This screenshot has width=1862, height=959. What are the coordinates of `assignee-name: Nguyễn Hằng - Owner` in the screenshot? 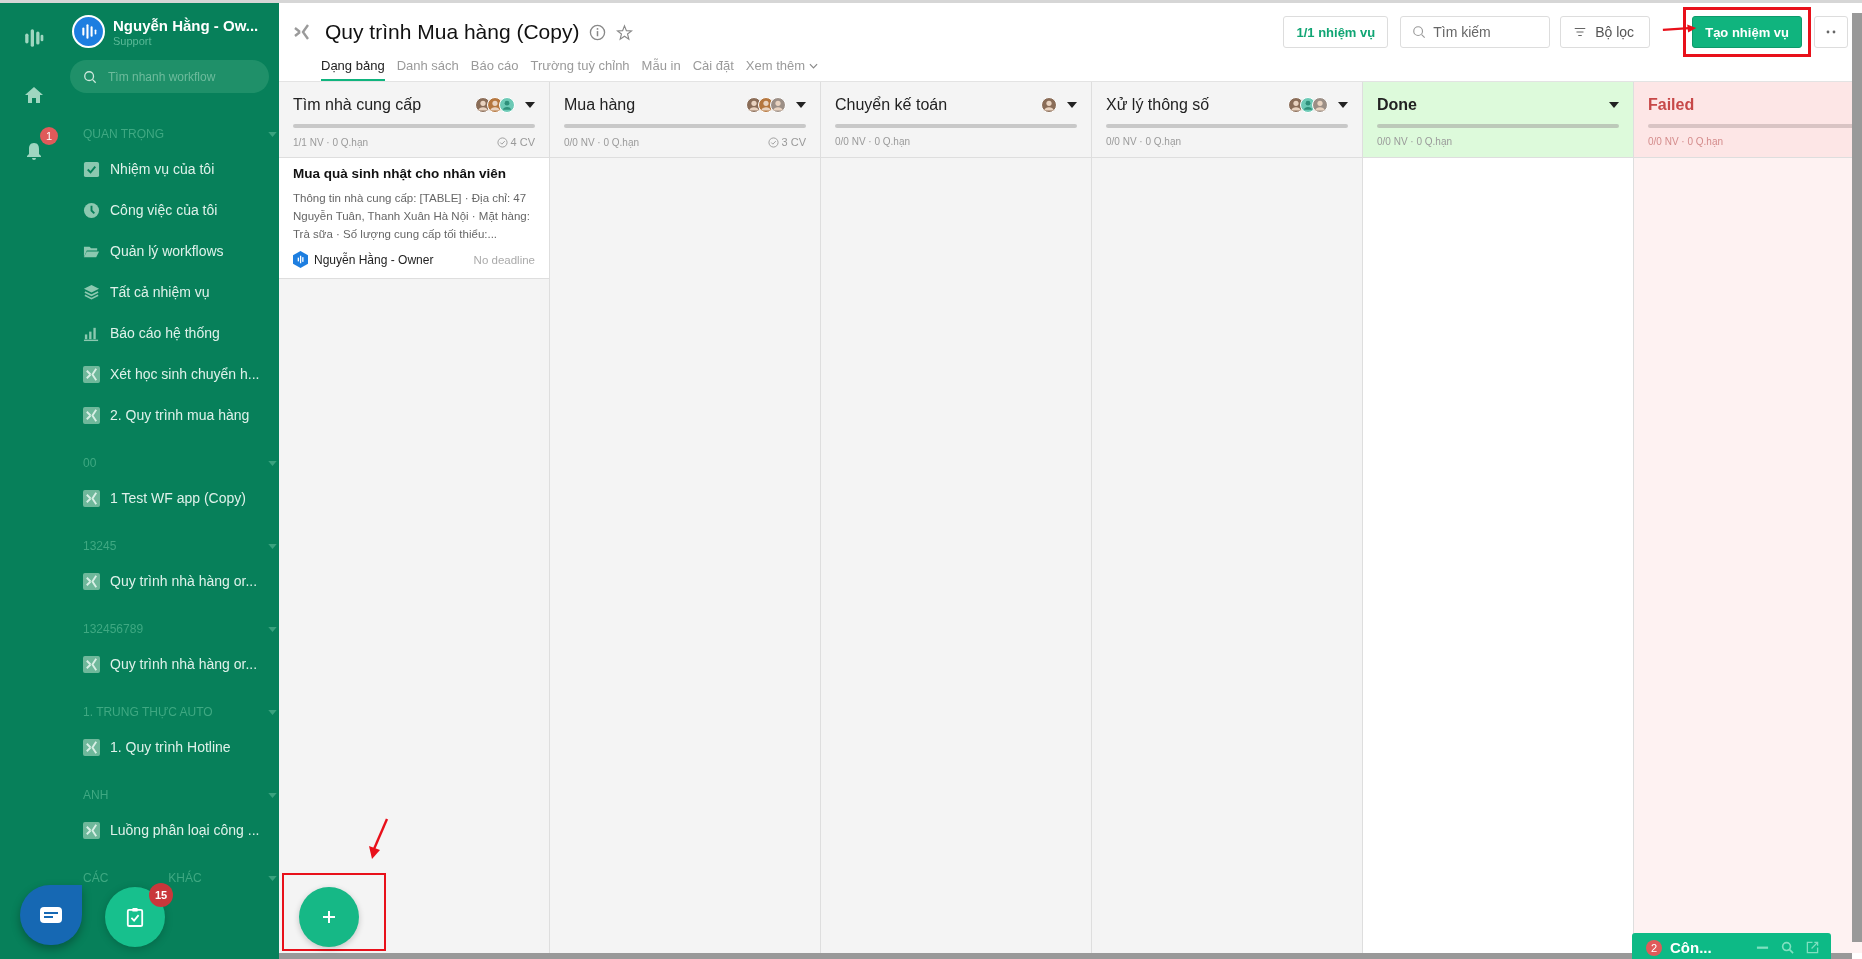 It's located at (374, 259).